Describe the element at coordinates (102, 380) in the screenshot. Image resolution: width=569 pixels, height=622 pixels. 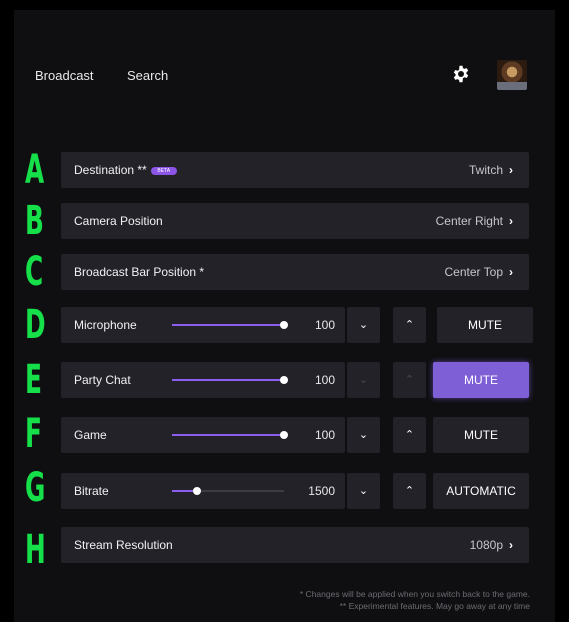
I see `party-chat-label: Party Chat` at that location.